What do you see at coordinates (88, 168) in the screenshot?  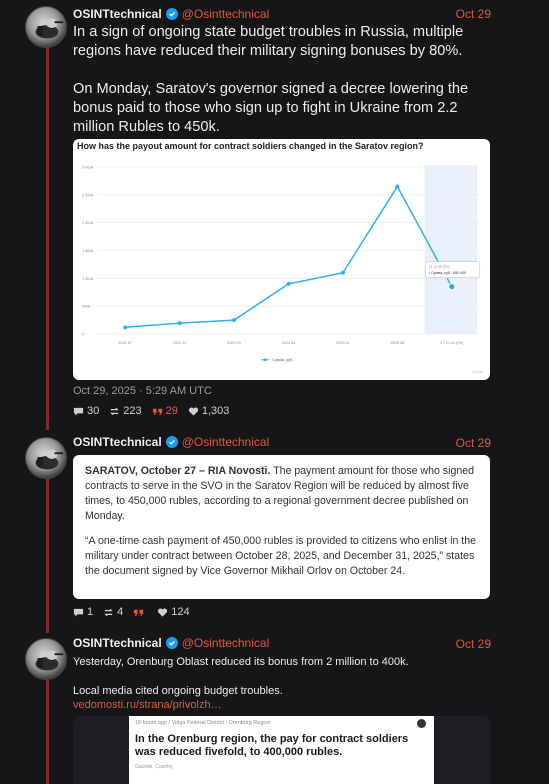 I see `y-tick-label: 3 000k` at bounding box center [88, 168].